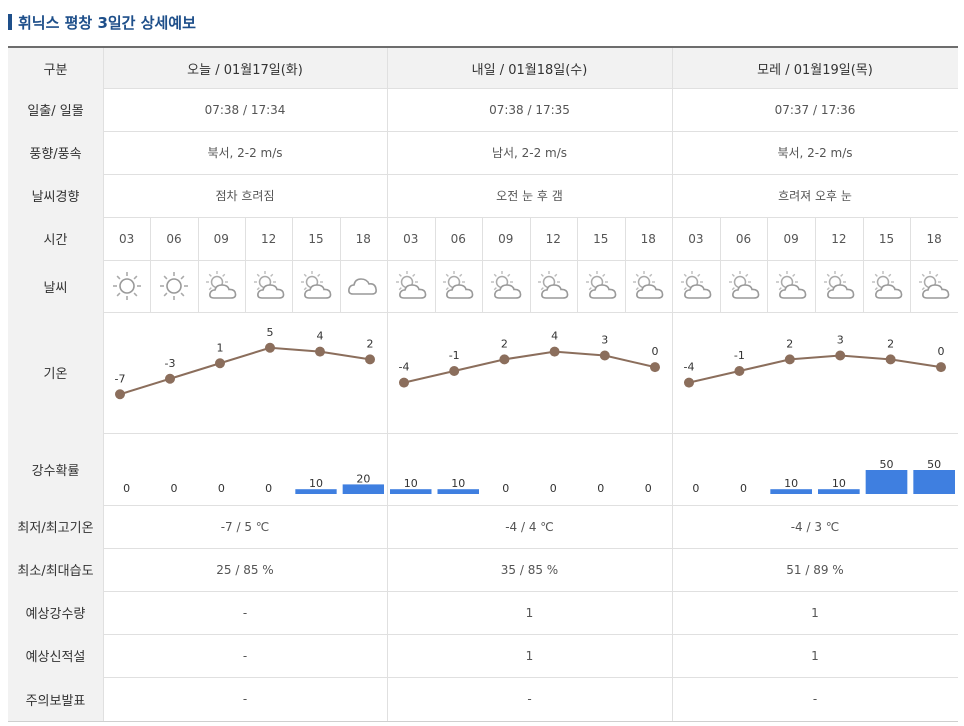 This screenshot has width=964, height=726. I want to click on day-value-warning: -, so click(529, 699).